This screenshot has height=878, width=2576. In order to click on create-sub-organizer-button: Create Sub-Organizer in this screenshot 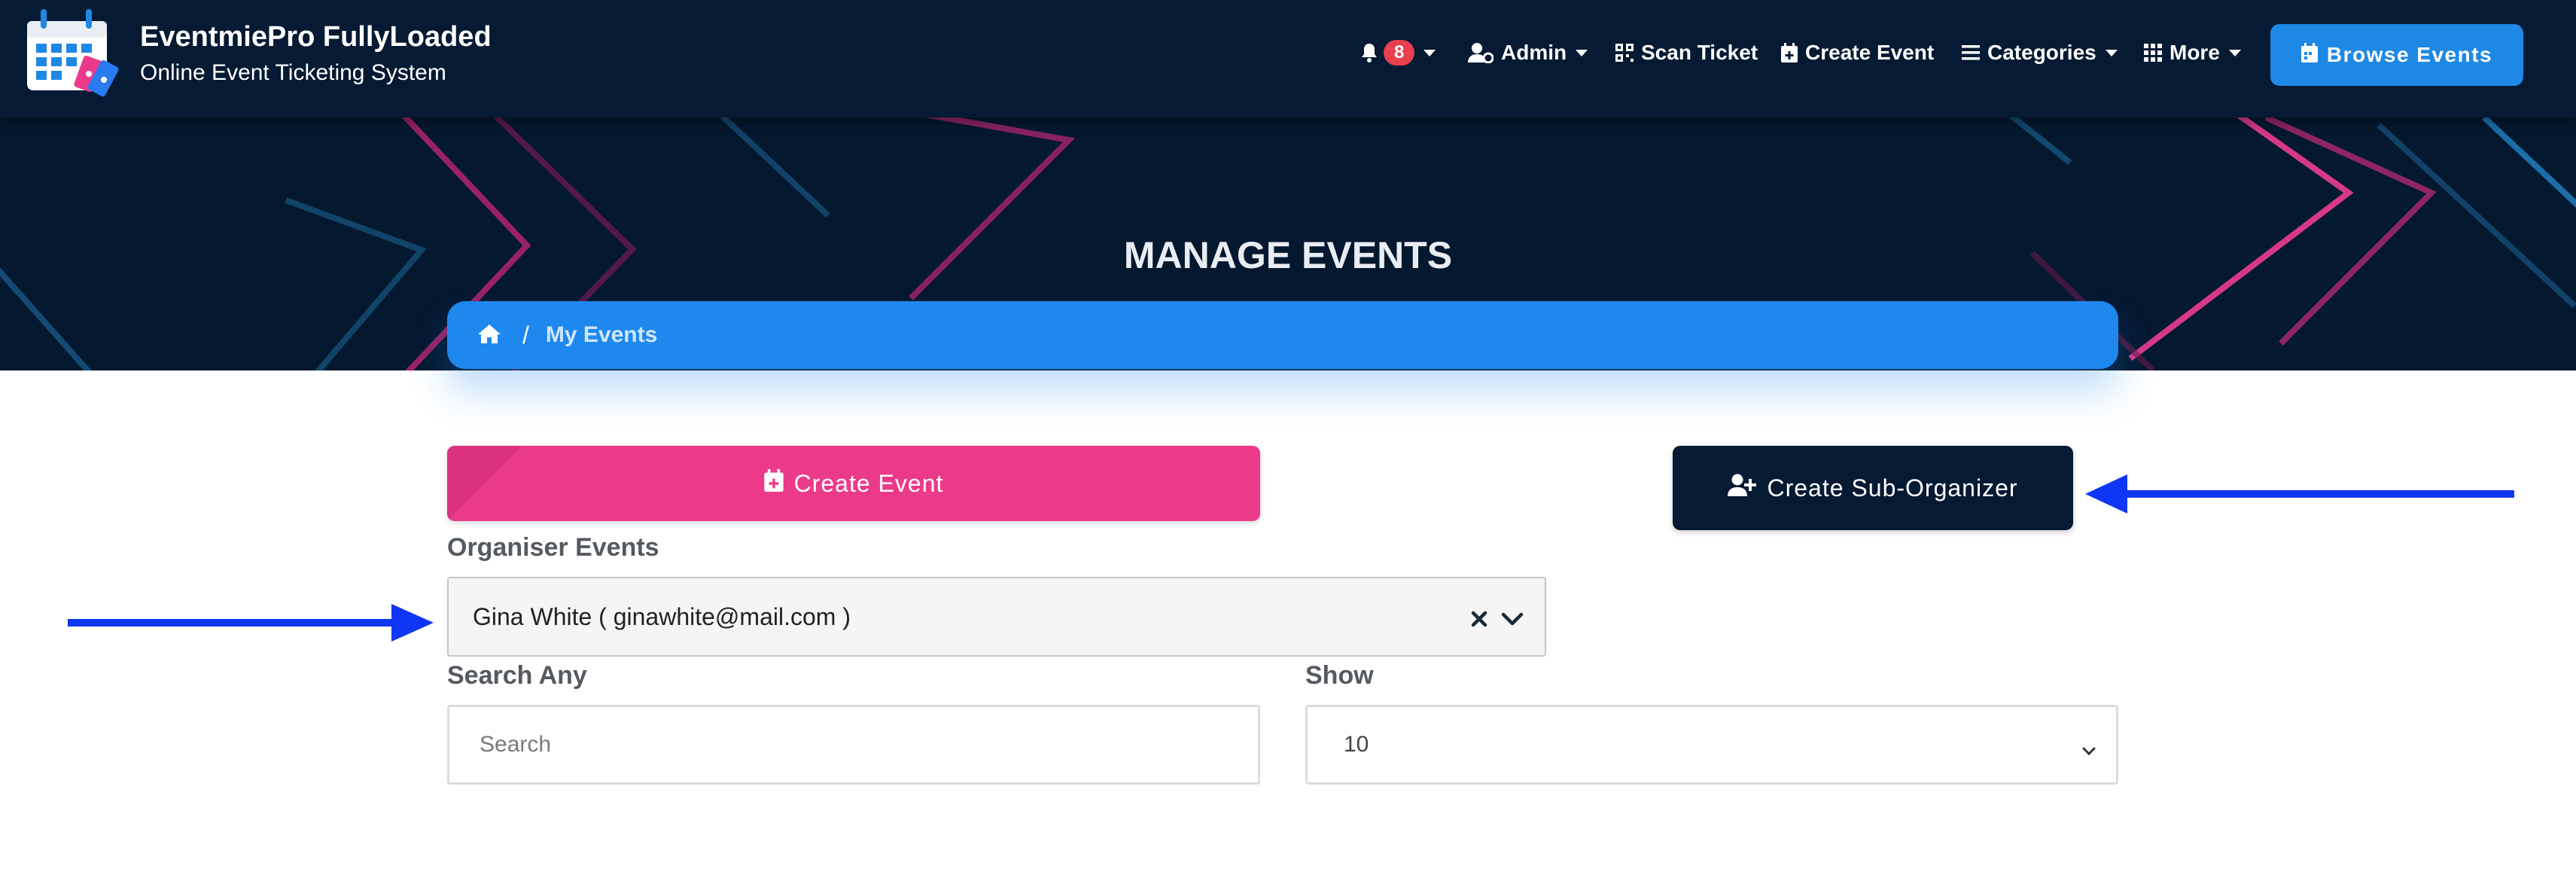, I will do `click(1873, 488)`.